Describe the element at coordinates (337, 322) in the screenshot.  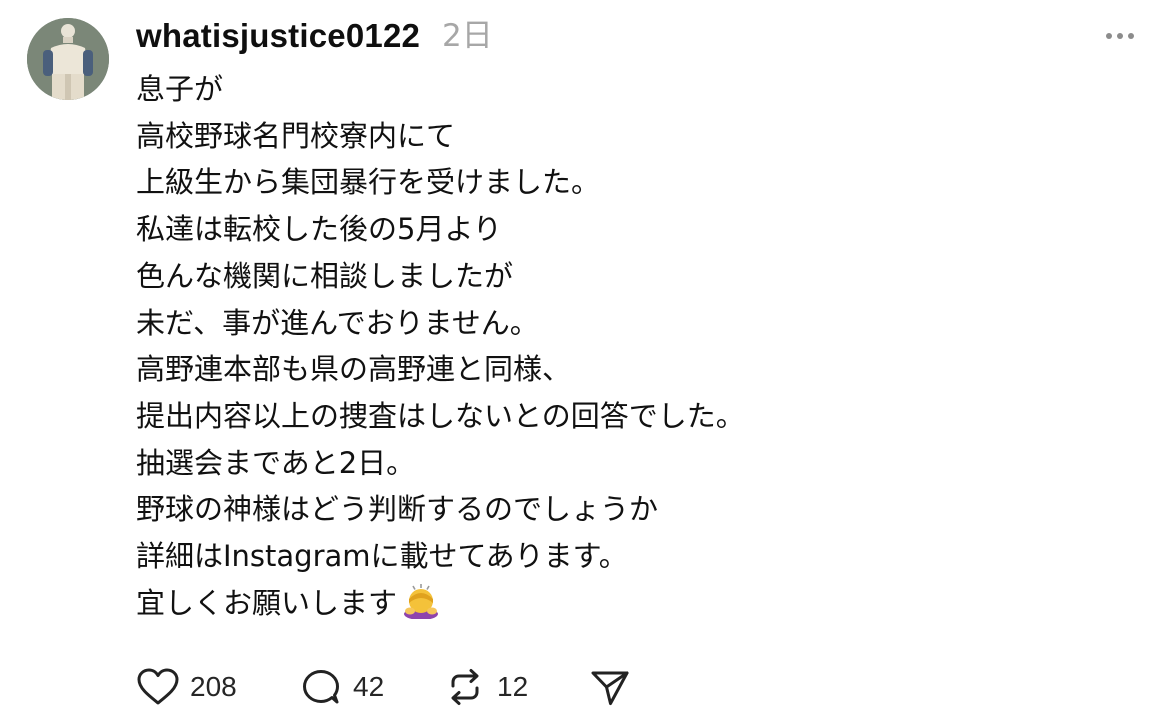
I see `post-line: 未だ、事が進んでおりません。` at that location.